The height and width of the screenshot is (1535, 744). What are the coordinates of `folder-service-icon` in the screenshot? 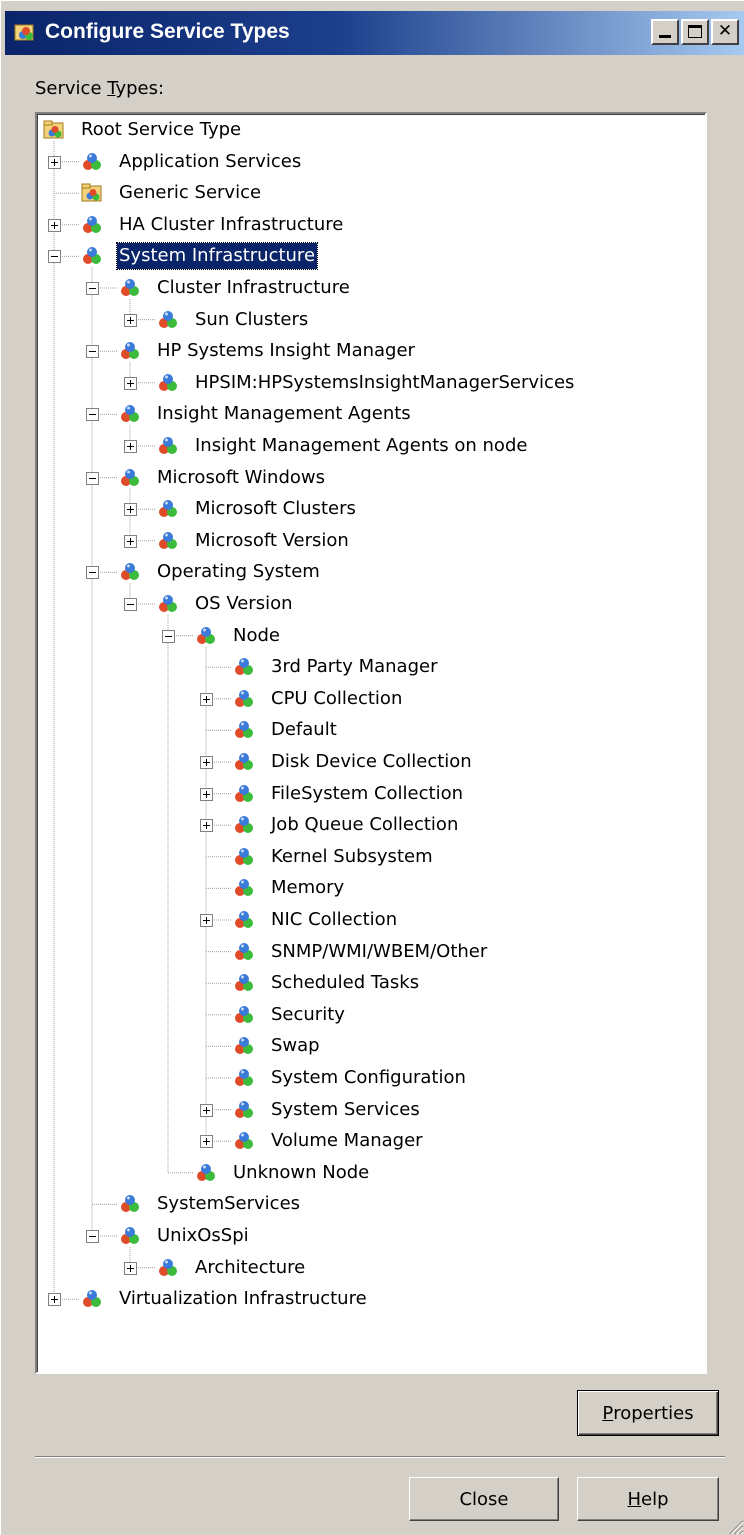 It's located at (53, 129).